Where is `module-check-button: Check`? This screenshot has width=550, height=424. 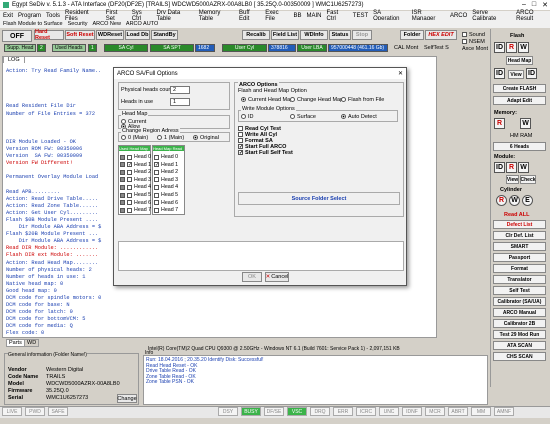 module-check-button: Check is located at coordinates (528, 179).